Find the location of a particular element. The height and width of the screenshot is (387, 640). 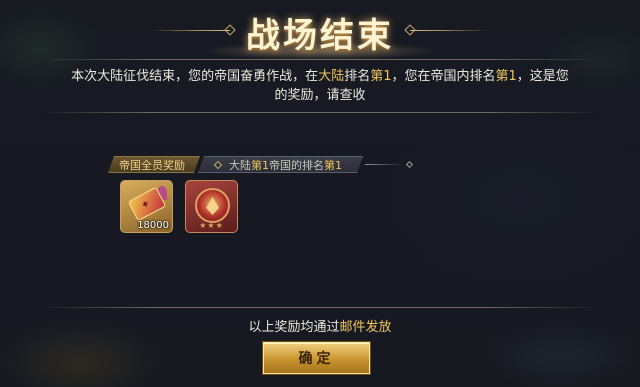

reward-item-count: 18000 is located at coordinates (153, 225).